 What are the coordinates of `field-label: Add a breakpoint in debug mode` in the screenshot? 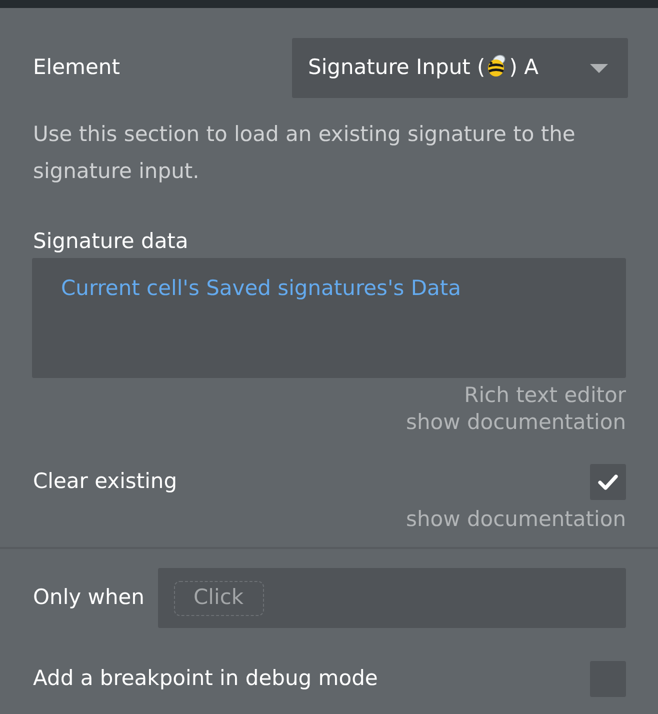 It's located at (205, 678).